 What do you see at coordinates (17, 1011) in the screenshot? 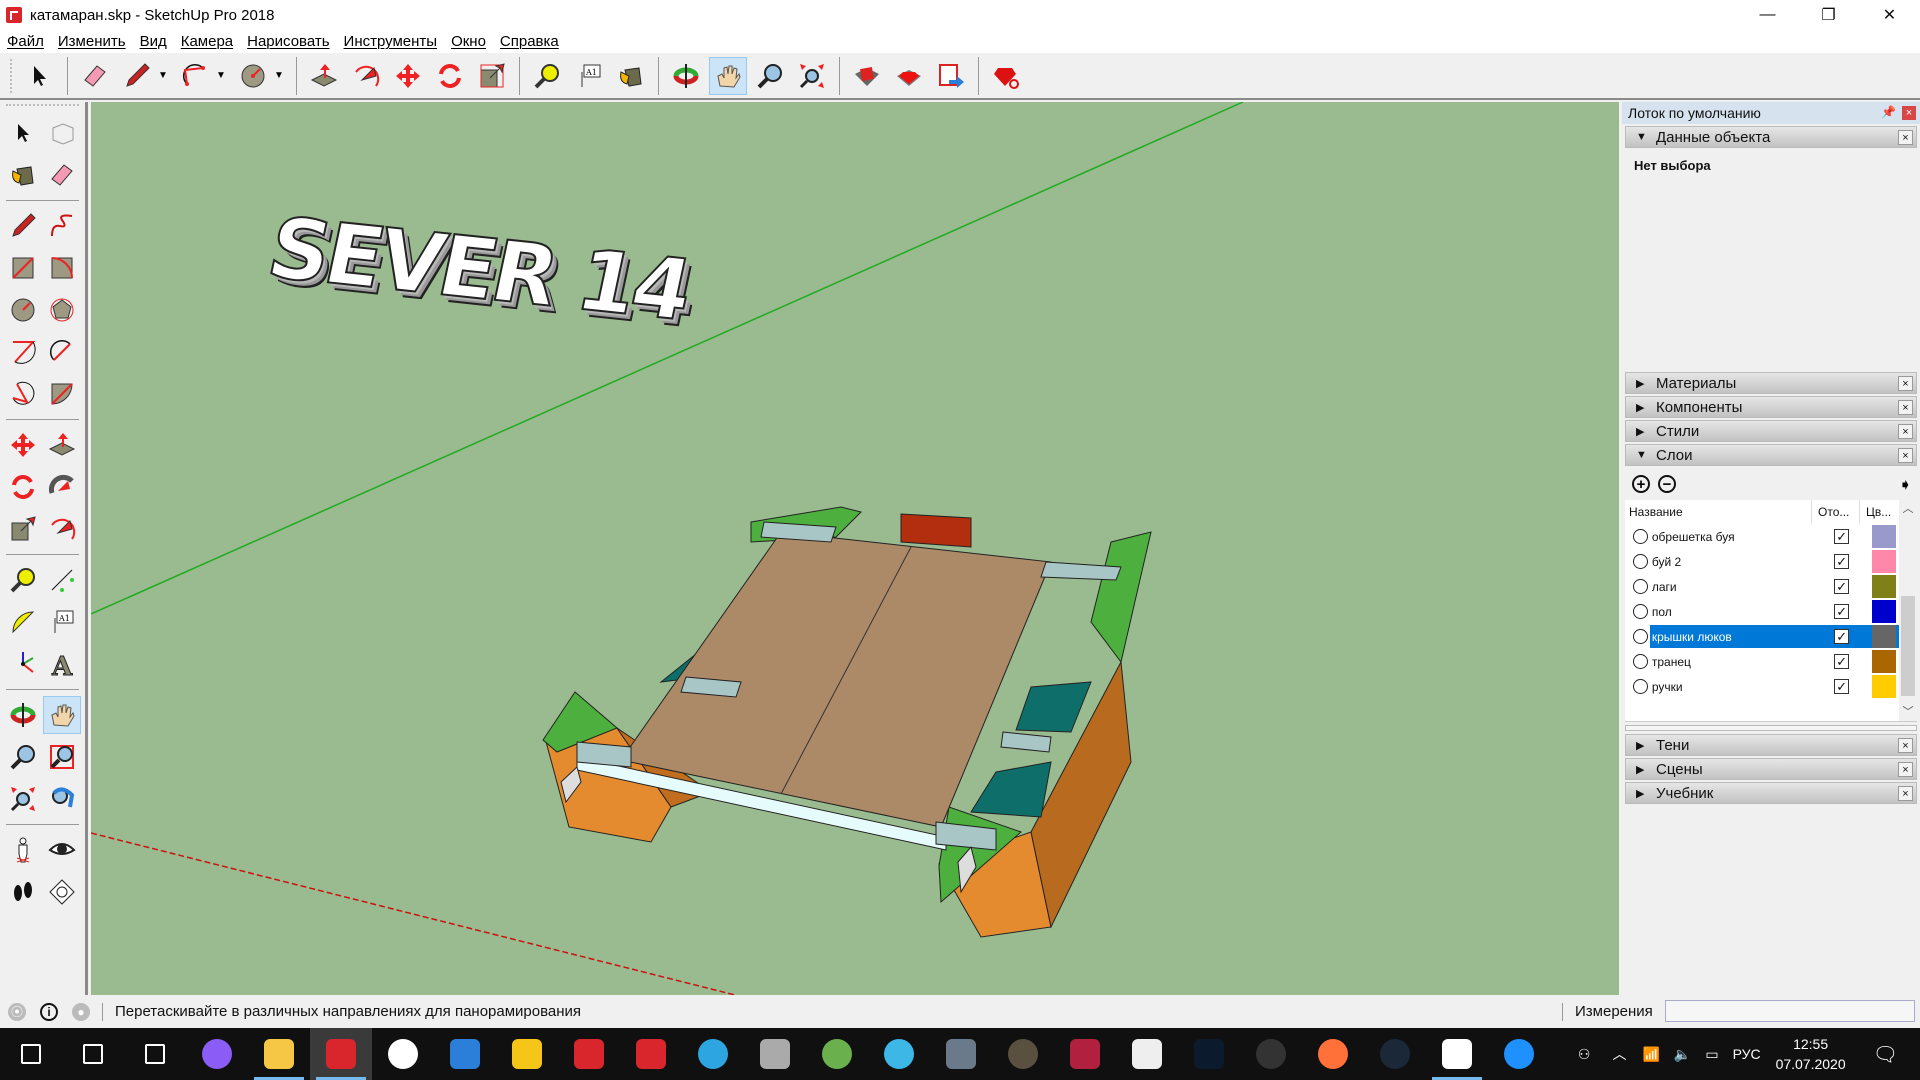
I see `geolocation-icon: ⦿` at bounding box center [17, 1011].